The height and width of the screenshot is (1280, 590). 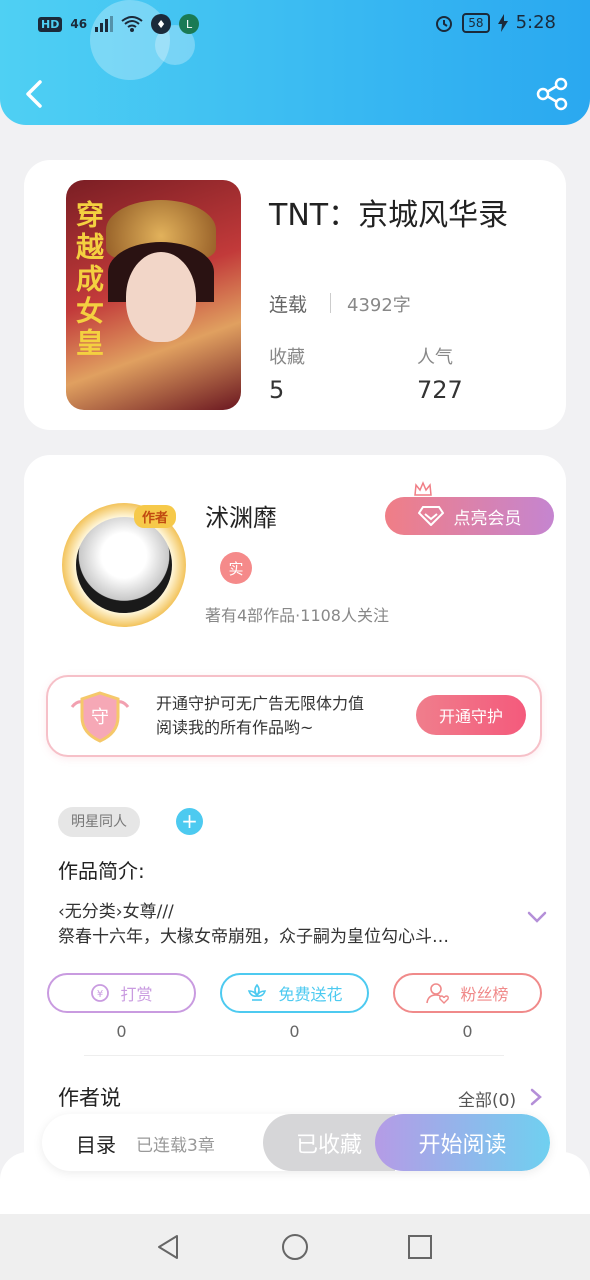 I want to click on battery-indicator: 58, so click(x=476, y=22).